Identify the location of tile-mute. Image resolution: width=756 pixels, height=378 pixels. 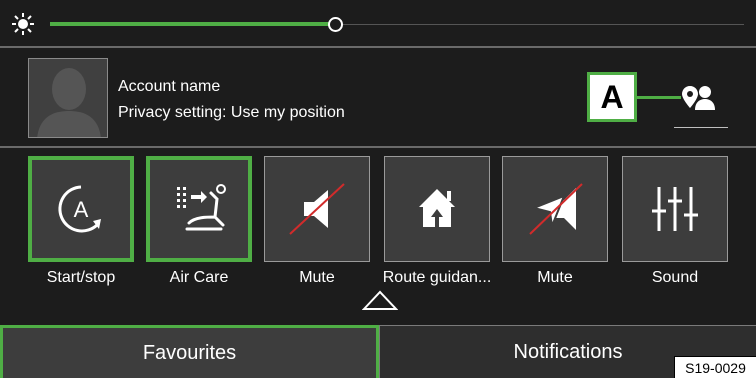
(317, 209).